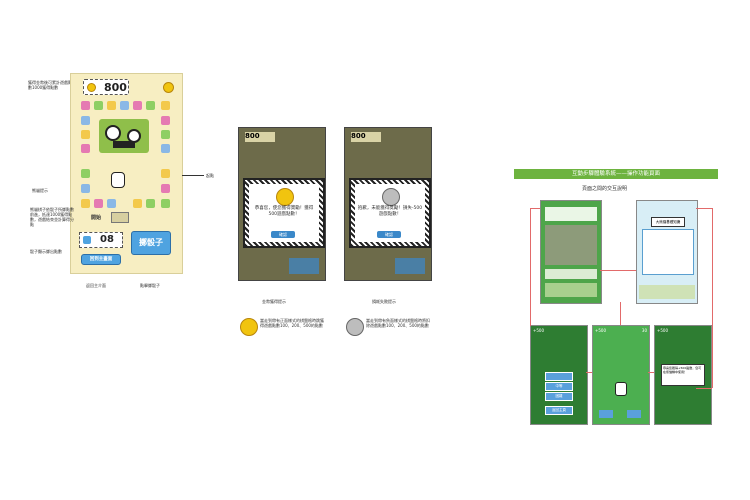 The height and width of the screenshot is (500, 750). What do you see at coordinates (355, 327) in the screenshot?
I see `silver-coin-legend-icon` at bounding box center [355, 327].